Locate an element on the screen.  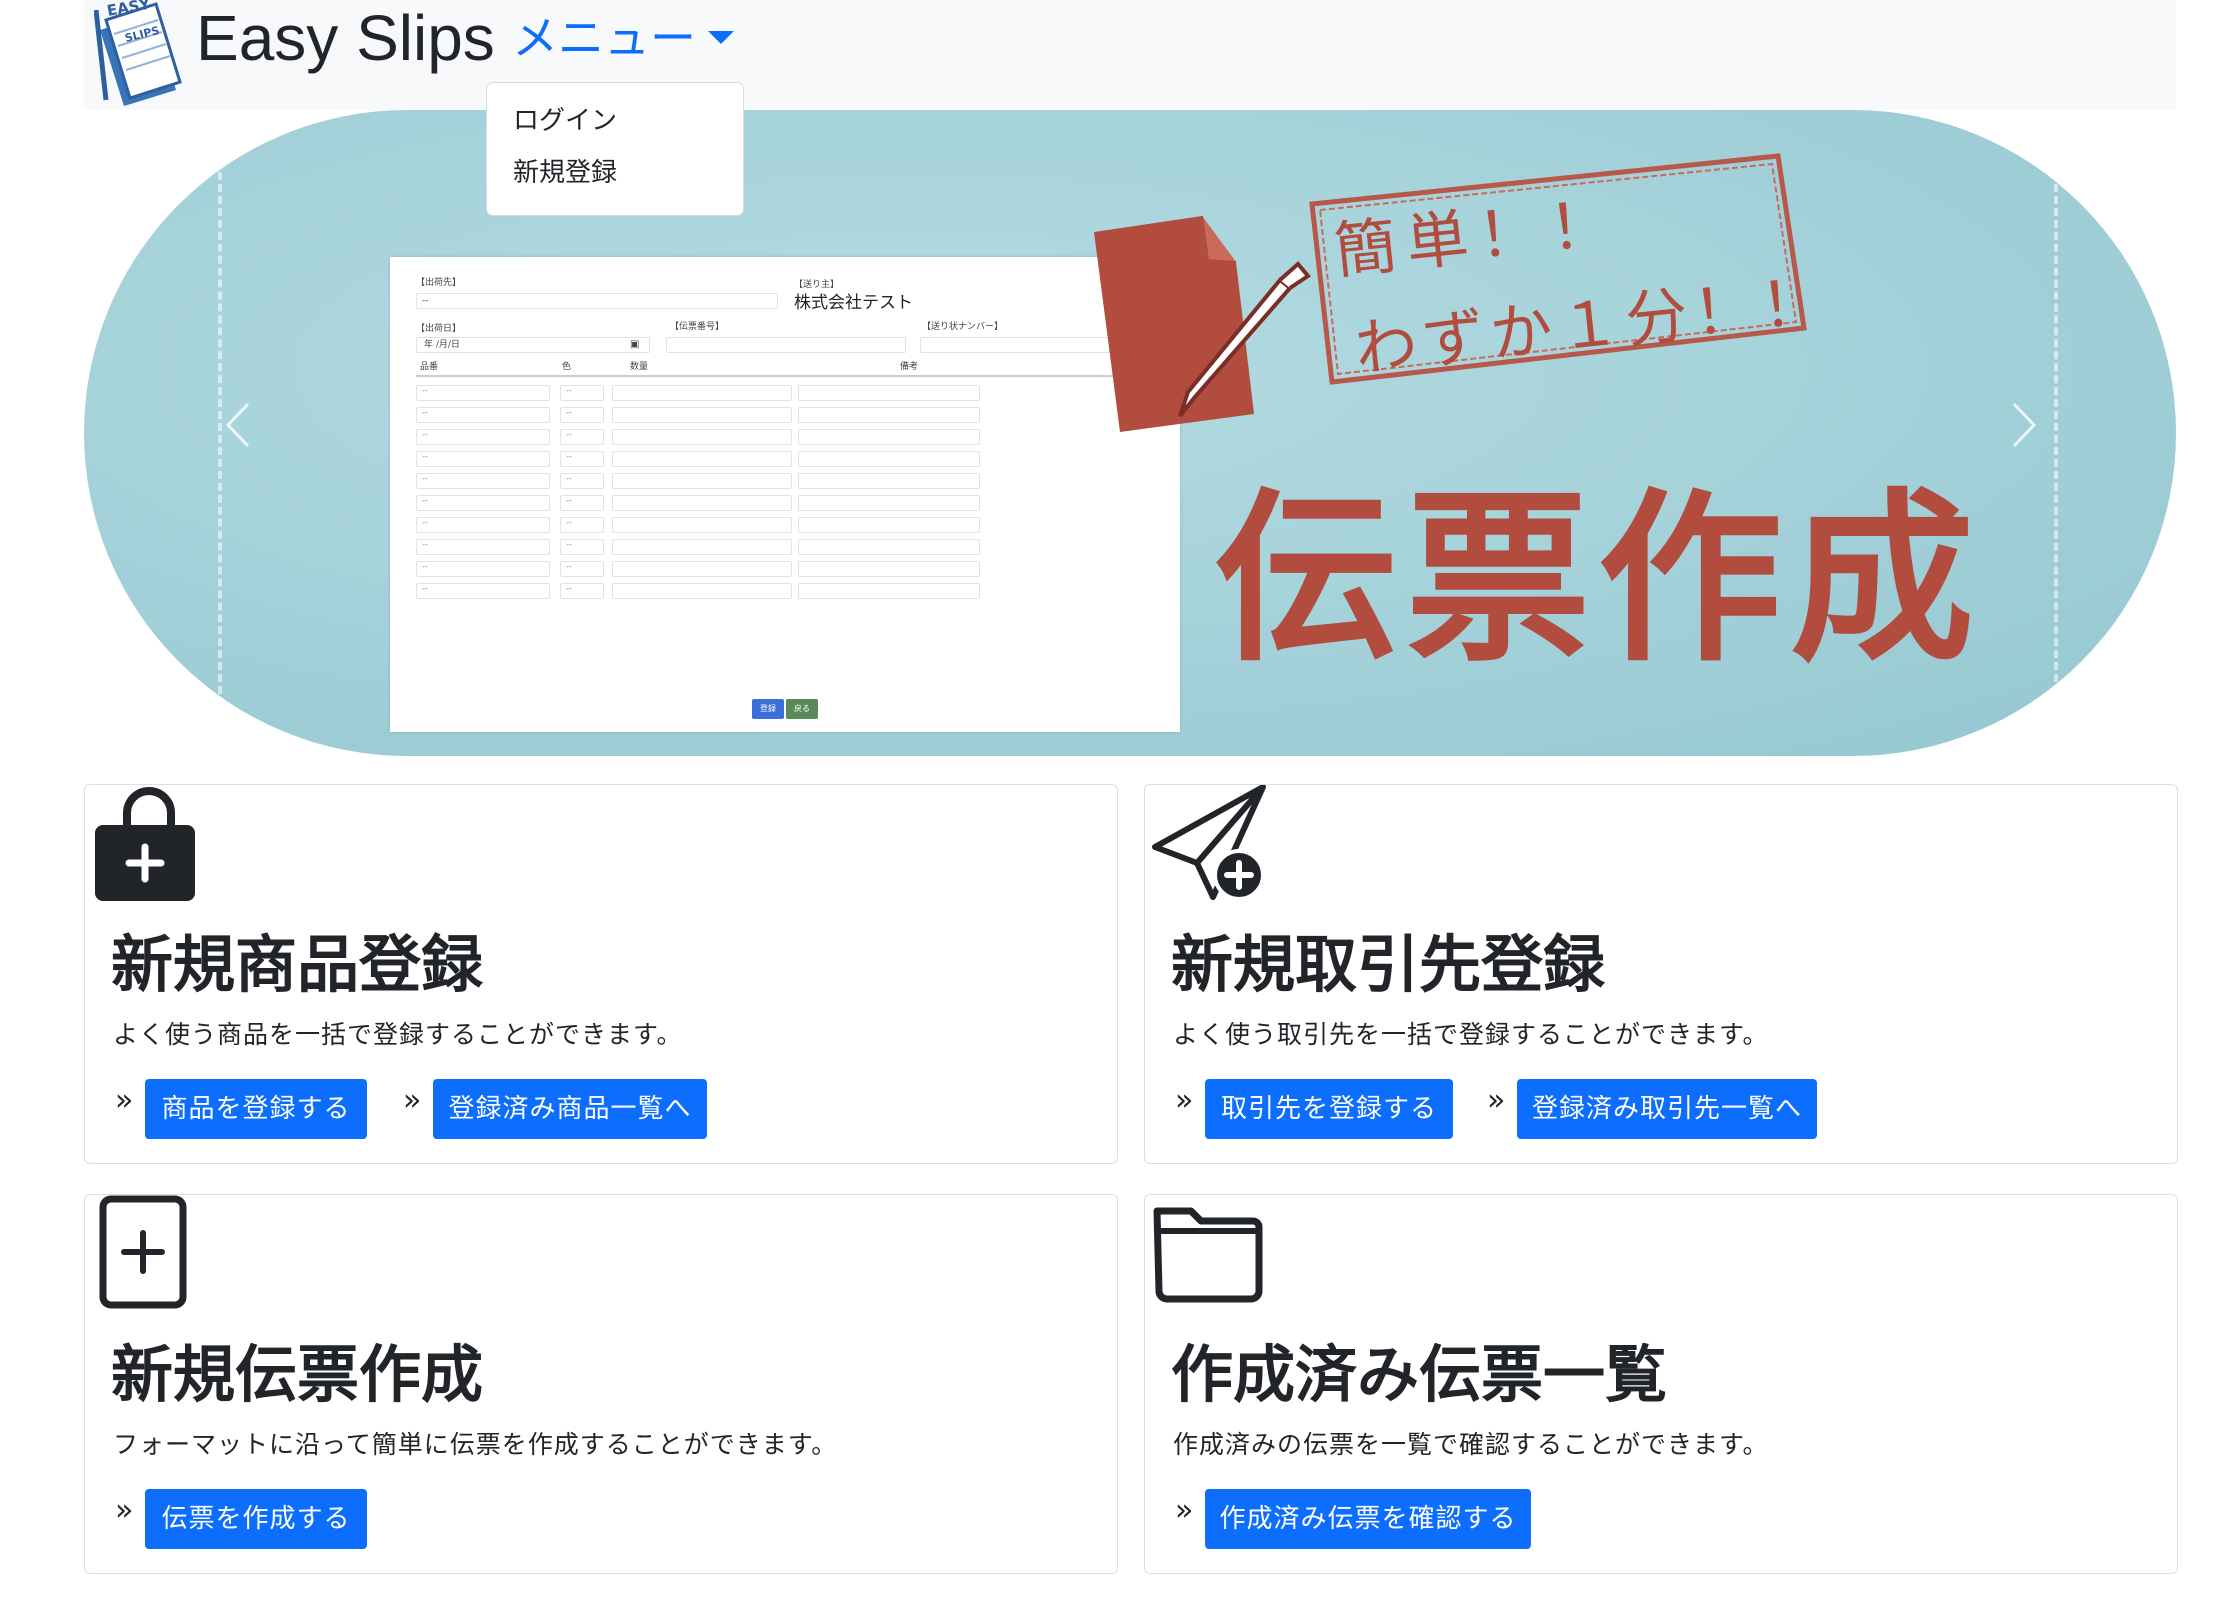
easy-slips-logo: EASY SLIPS is located at coordinates (141, 54).